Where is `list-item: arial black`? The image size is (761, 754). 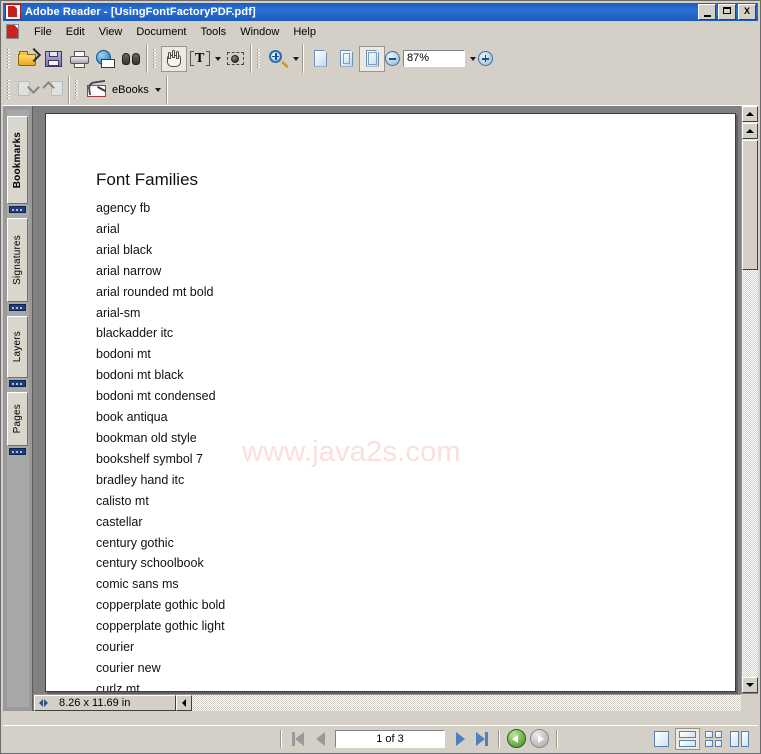
list-item: arial black is located at coordinates (124, 249).